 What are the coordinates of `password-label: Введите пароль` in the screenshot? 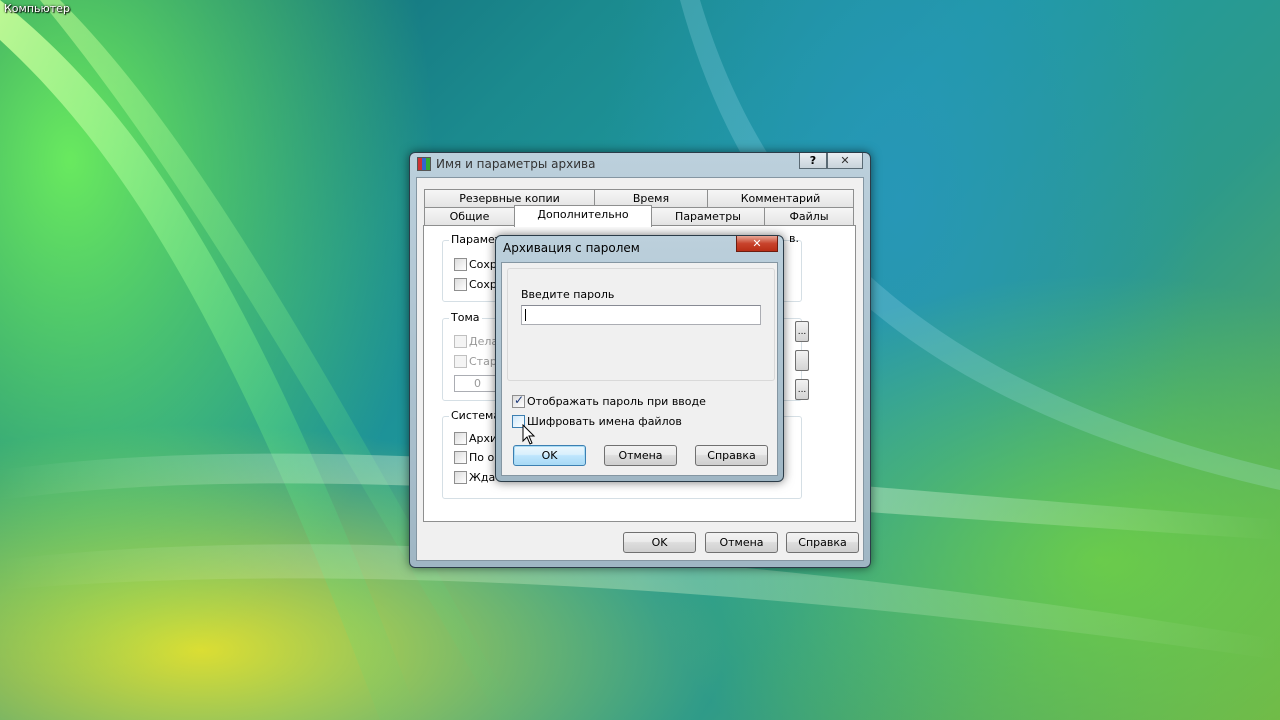 It's located at (568, 294).